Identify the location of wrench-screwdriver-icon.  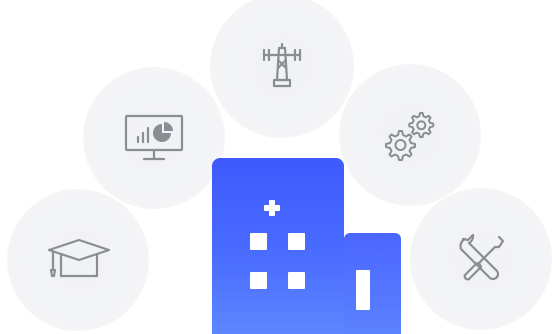
(482, 257).